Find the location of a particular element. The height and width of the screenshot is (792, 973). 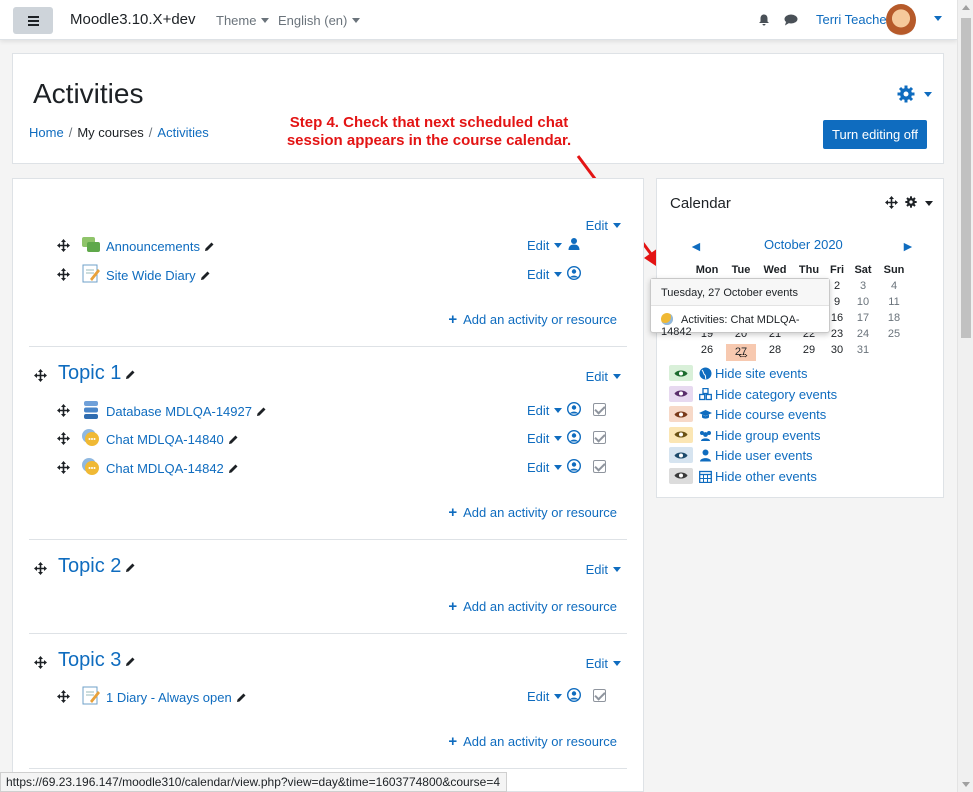

calendar-day: 4 is located at coordinates (894, 286).